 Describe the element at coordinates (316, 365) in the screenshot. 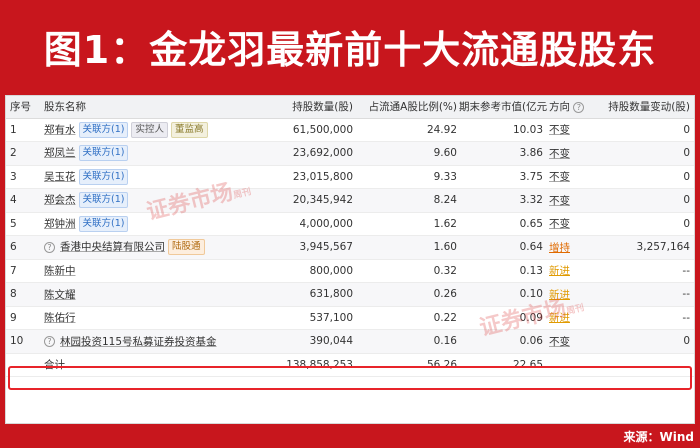

I see `total-qty: 138,858,253` at that location.